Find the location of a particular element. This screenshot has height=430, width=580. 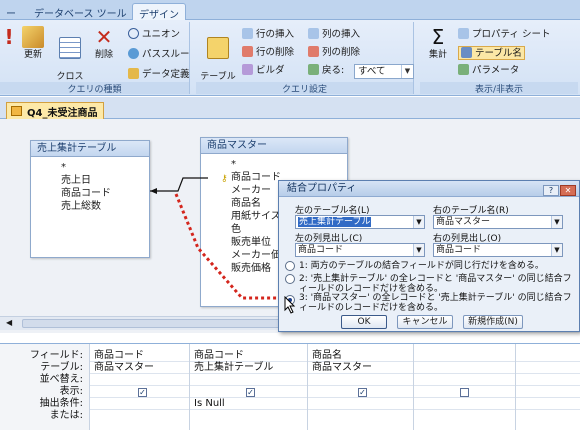

close-icon: ✕ is located at coordinates (568, 190).